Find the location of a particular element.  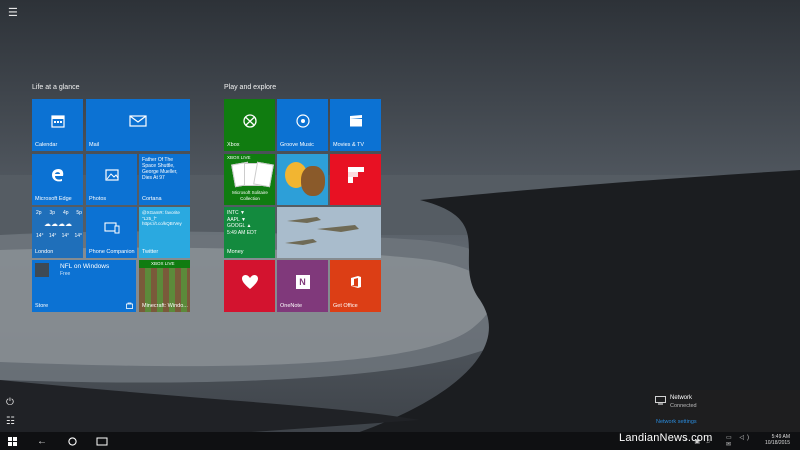

tile-label: Microsoft Edge is located at coordinates (53, 199).